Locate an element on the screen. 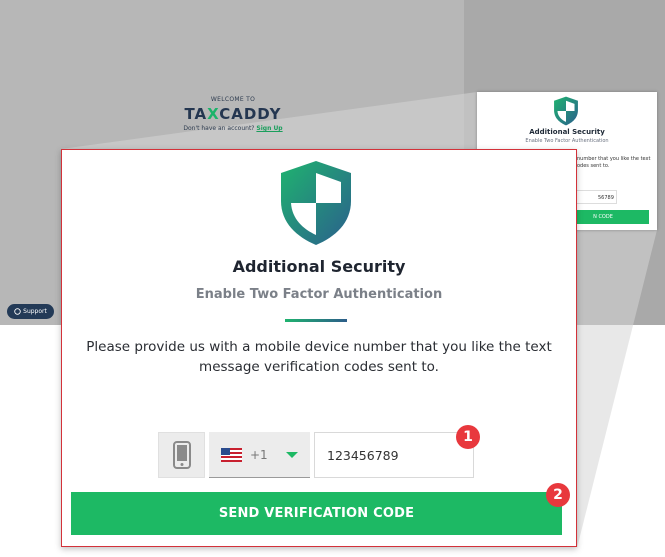  modal-subtitle: Enable Two Factor Authentication is located at coordinates (319, 294).